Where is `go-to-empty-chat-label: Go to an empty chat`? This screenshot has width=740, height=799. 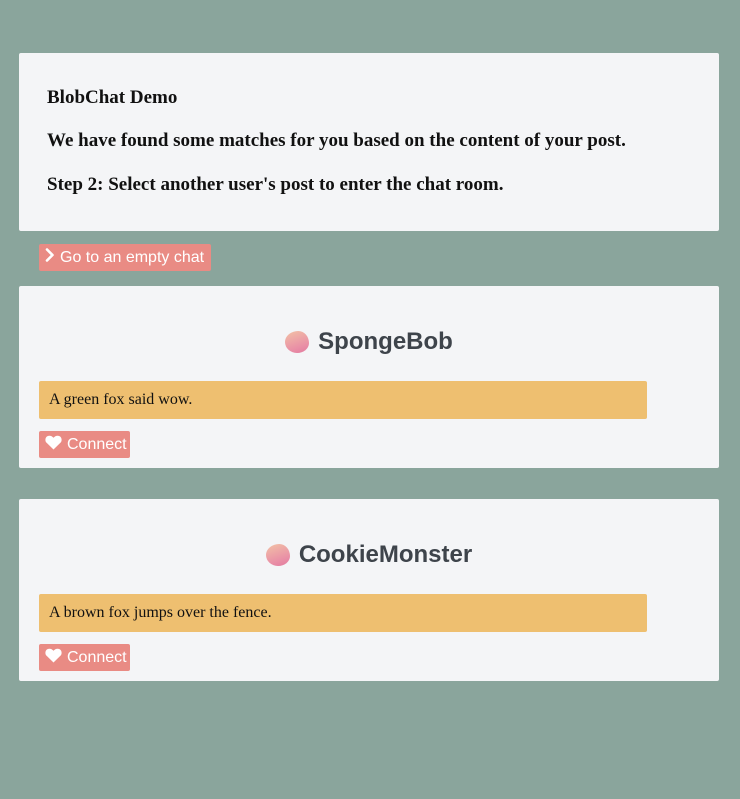 go-to-empty-chat-label: Go to an empty chat is located at coordinates (132, 257).